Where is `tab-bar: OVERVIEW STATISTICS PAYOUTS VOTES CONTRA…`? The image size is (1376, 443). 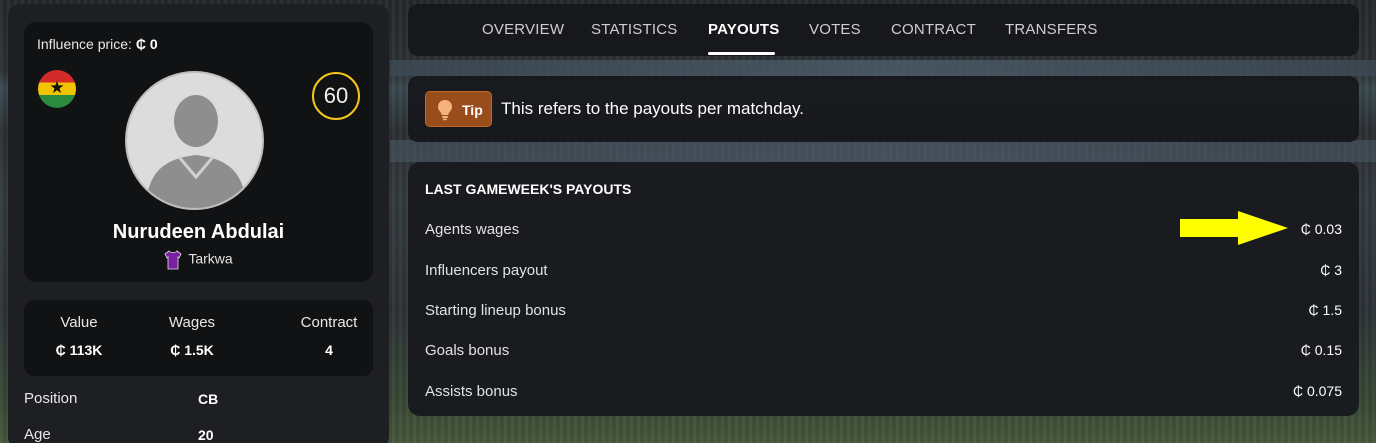
tab-bar: OVERVIEW STATISTICS PAYOUTS VOTES CONTRA… is located at coordinates (883, 30).